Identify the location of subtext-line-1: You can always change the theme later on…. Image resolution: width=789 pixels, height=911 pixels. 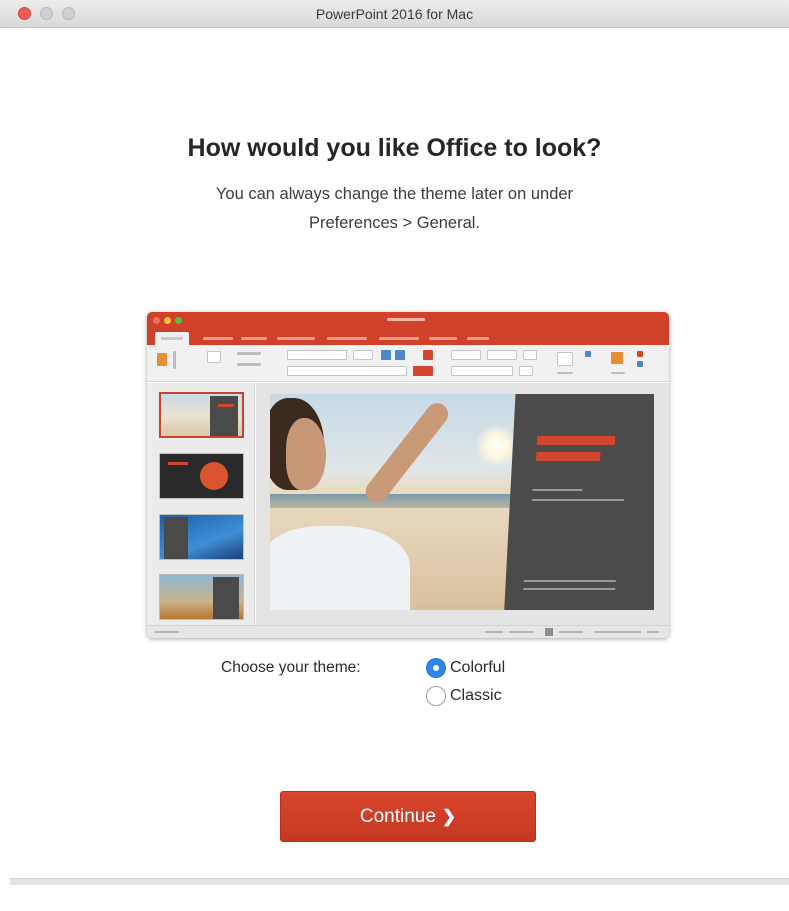
(394, 194).